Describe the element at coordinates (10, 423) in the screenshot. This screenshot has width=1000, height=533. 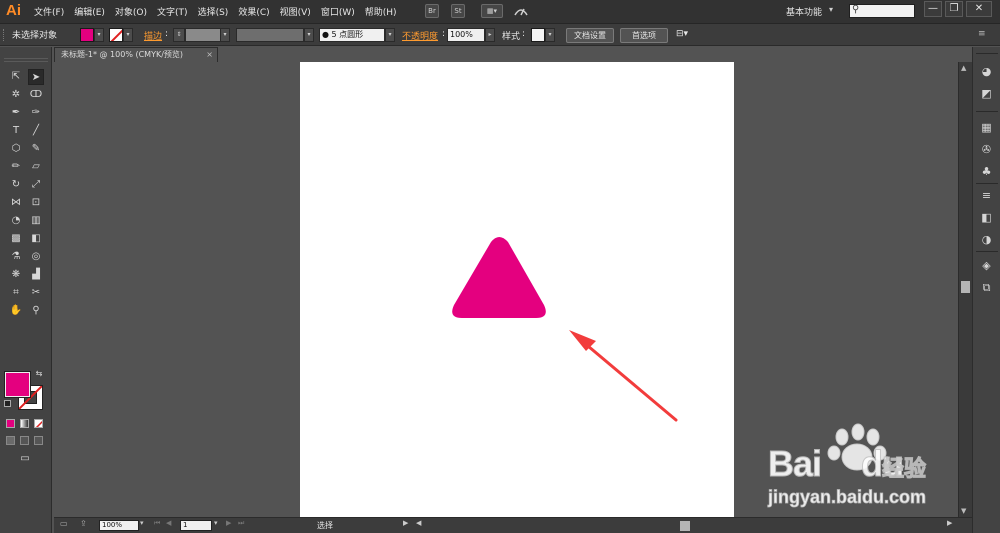
I see `color-mode-icon` at that location.